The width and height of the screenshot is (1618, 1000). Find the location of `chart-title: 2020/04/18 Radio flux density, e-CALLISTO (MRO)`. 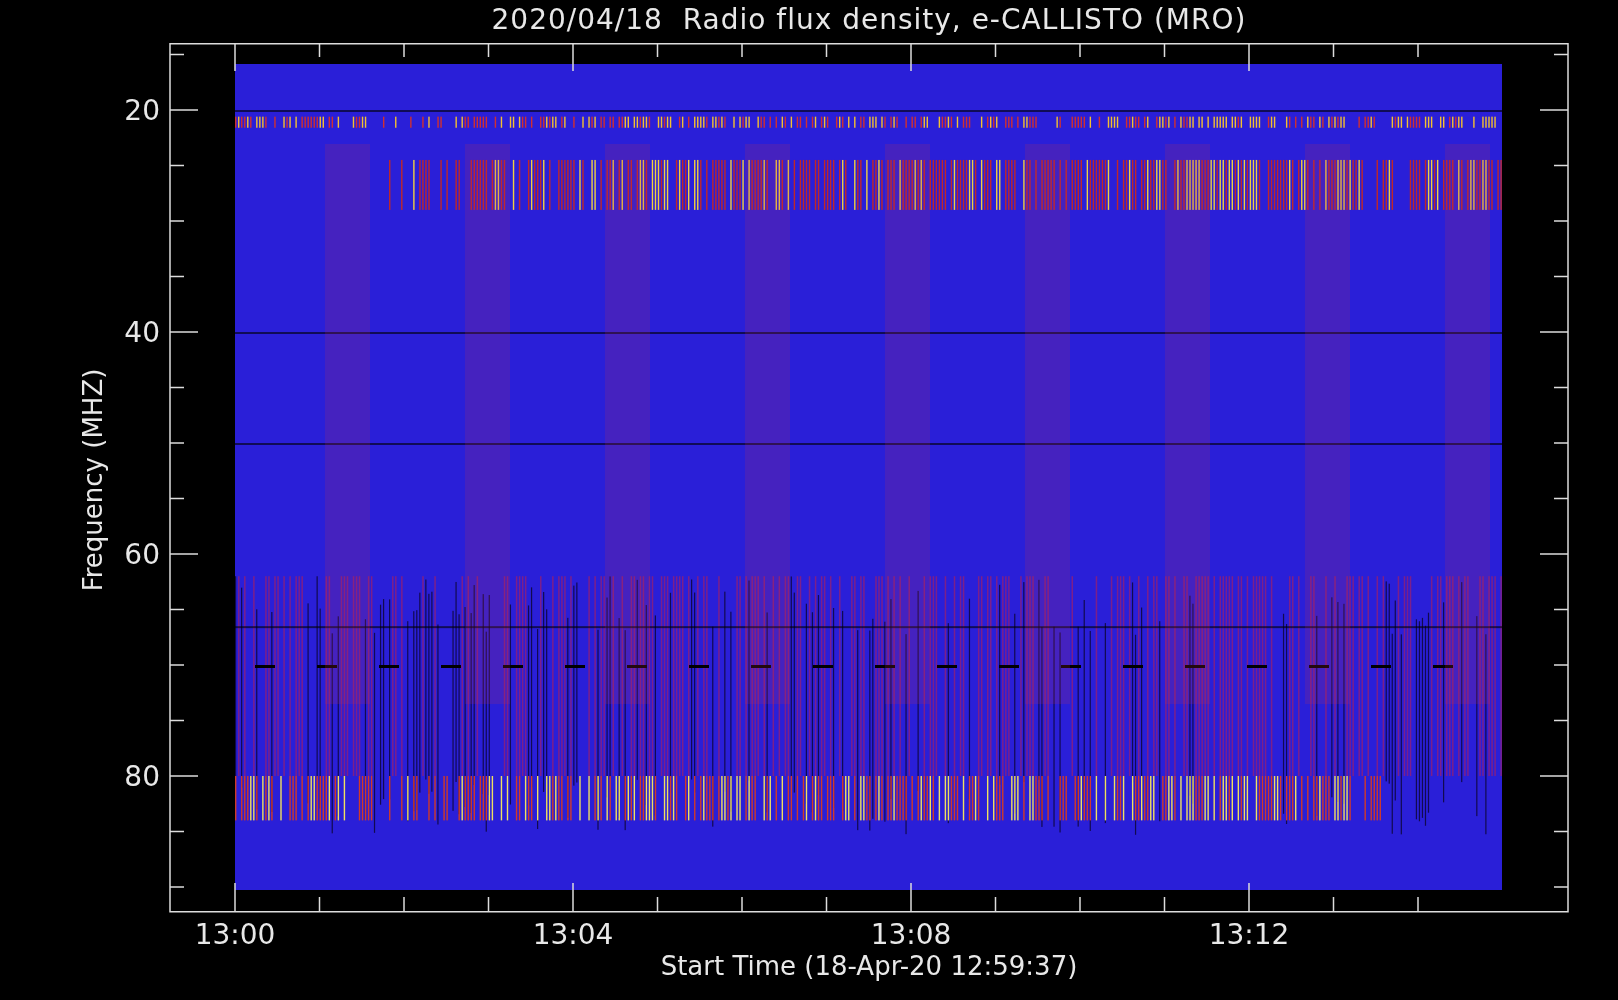

chart-title: 2020/04/18 Radio flux density, e-CALLISTO (MRO) is located at coordinates (869, 20).